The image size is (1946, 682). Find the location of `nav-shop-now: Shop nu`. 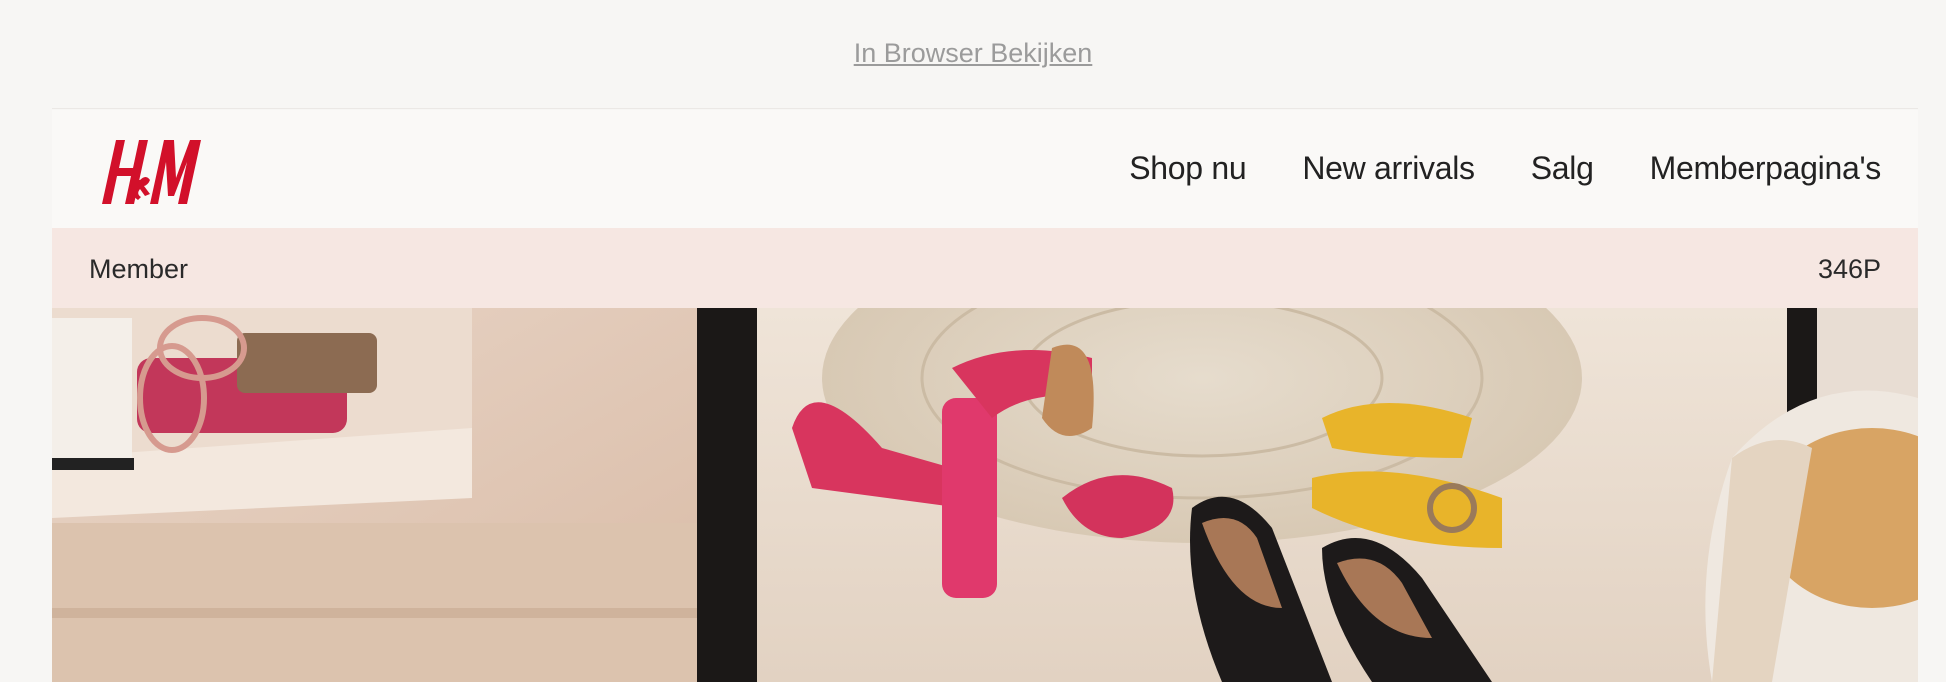

nav-shop-now: Shop nu is located at coordinates (1187, 168).